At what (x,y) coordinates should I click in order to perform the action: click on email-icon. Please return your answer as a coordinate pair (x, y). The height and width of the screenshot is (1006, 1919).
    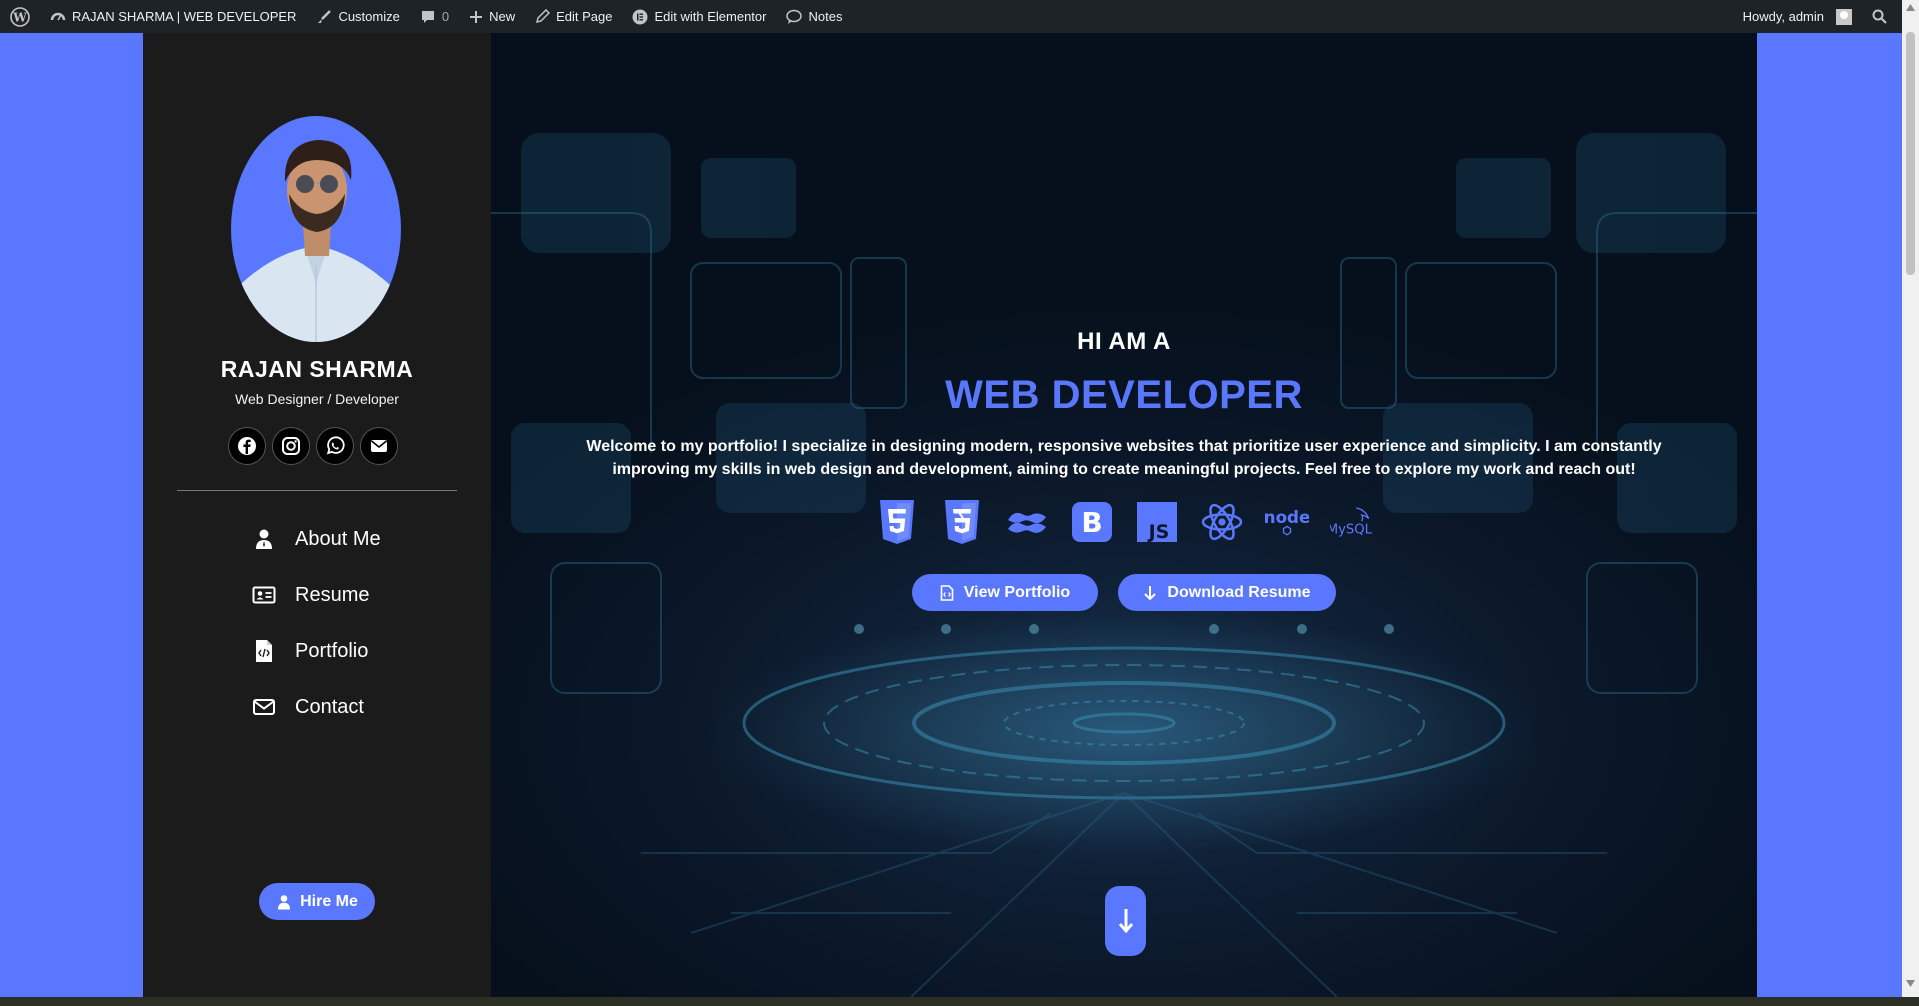
    Looking at the image, I should click on (379, 446).